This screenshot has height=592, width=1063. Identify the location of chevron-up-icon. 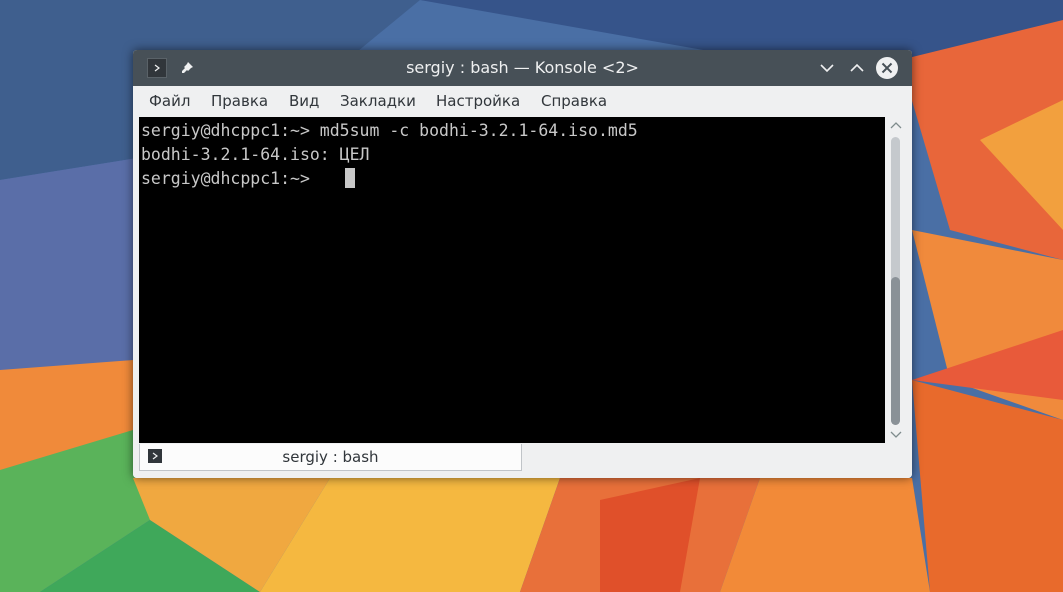
(857, 67).